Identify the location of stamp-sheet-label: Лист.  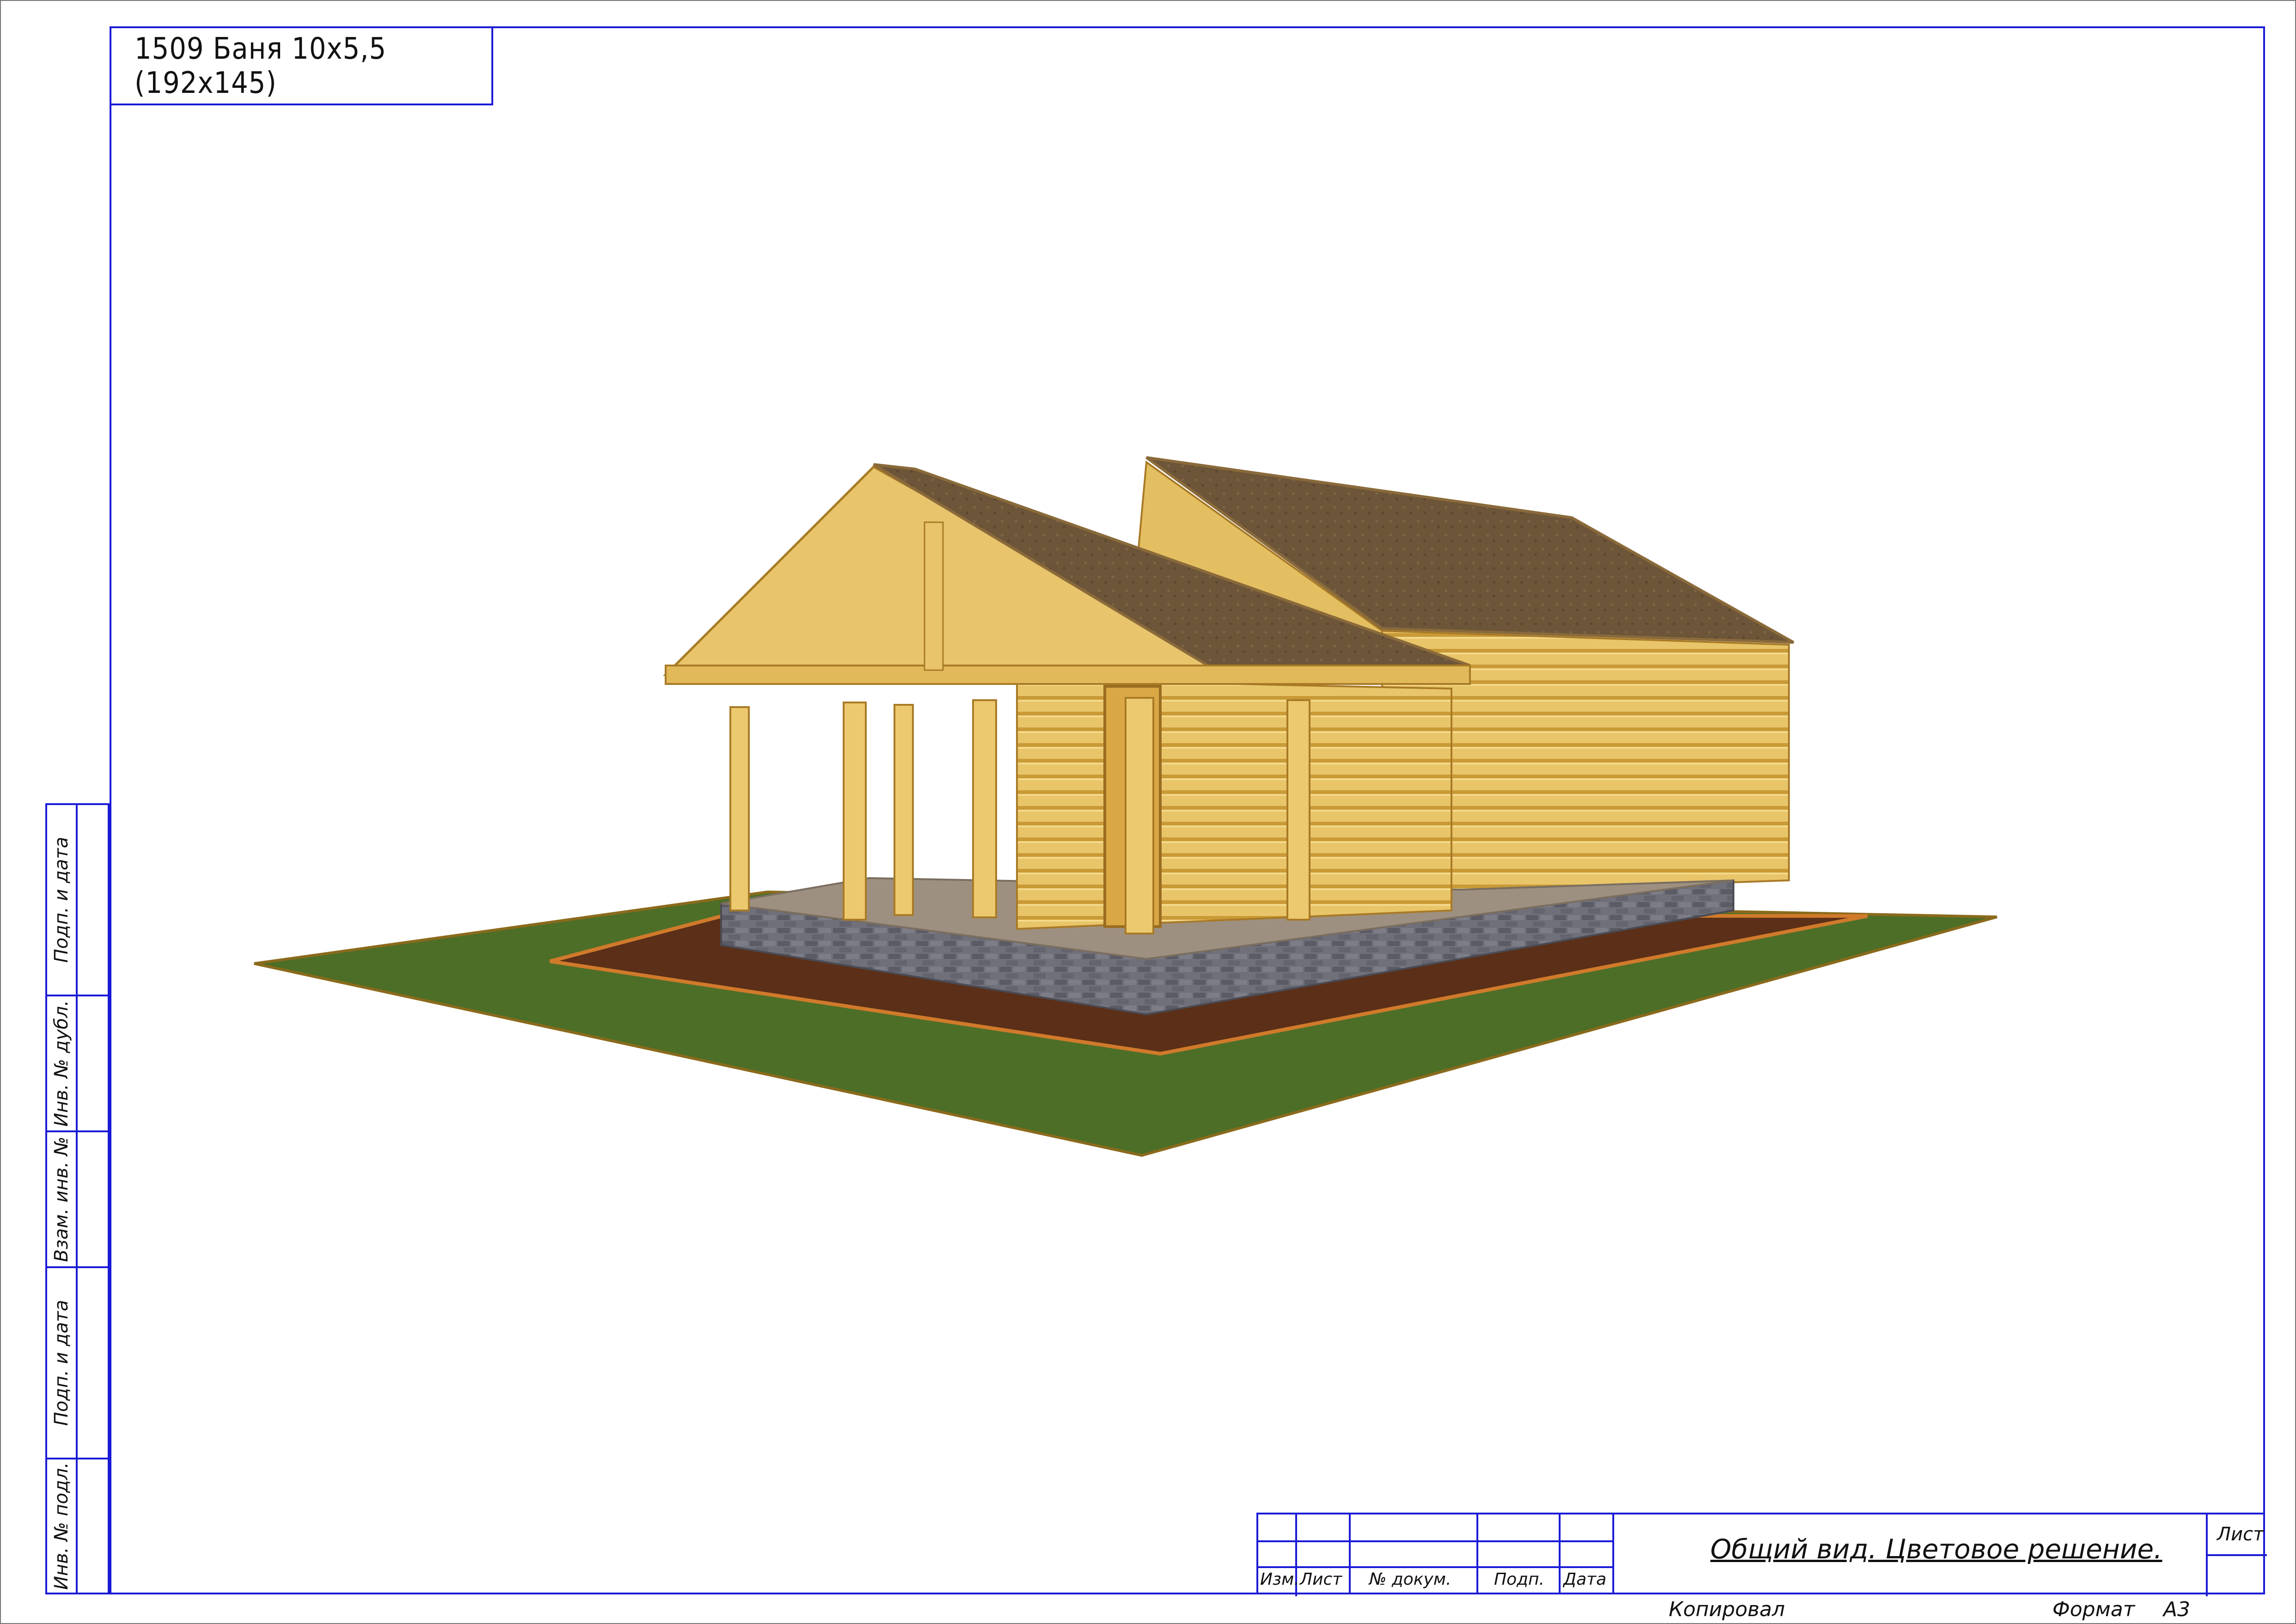
(2240, 1534).